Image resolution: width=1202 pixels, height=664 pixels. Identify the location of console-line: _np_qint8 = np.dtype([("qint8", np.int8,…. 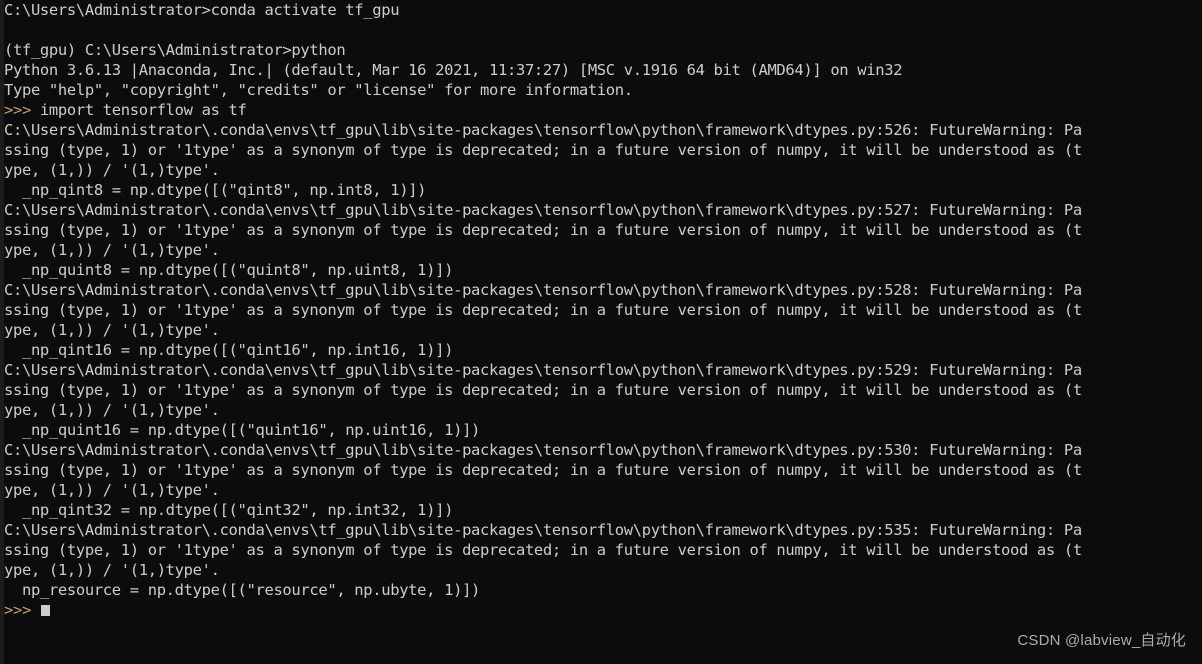
(215, 190).